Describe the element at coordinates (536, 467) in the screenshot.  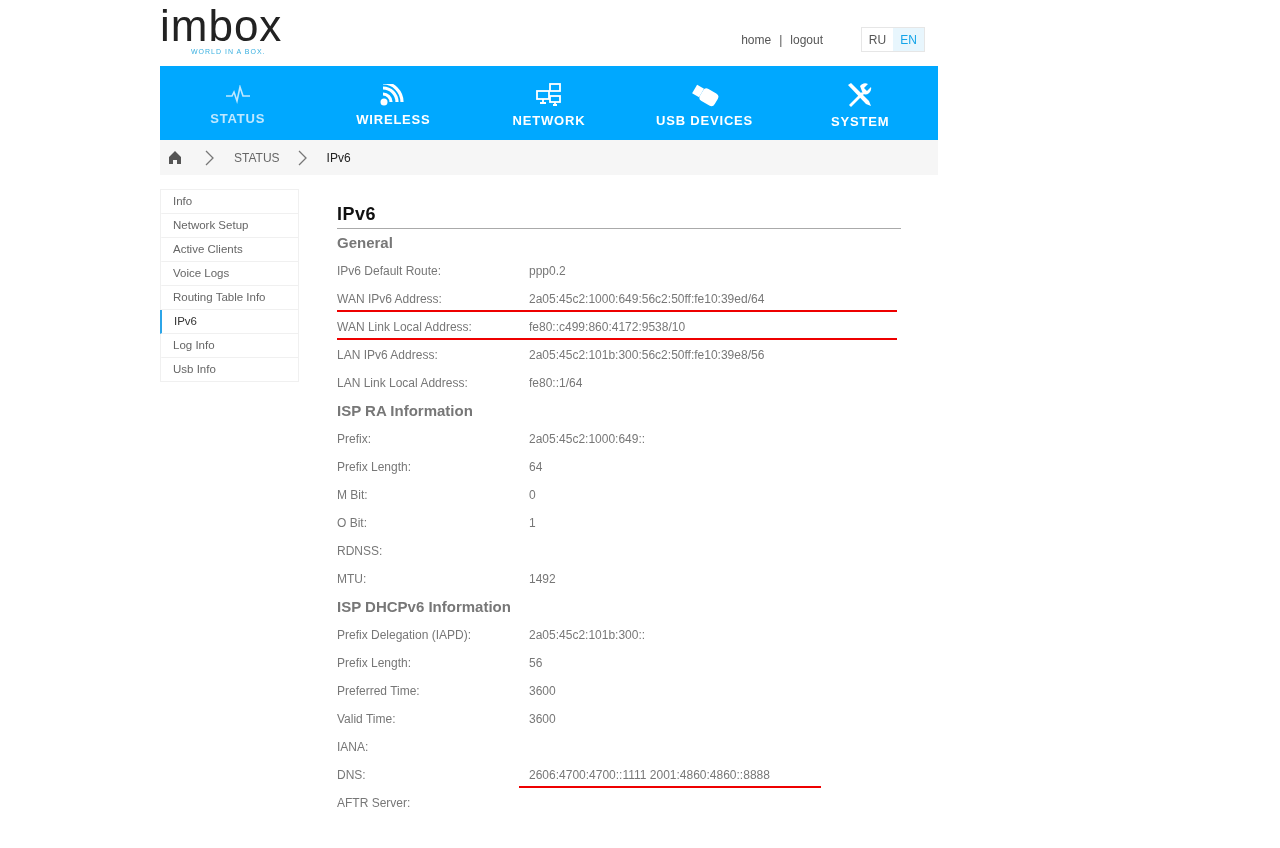
I see `field-value: 64` at that location.